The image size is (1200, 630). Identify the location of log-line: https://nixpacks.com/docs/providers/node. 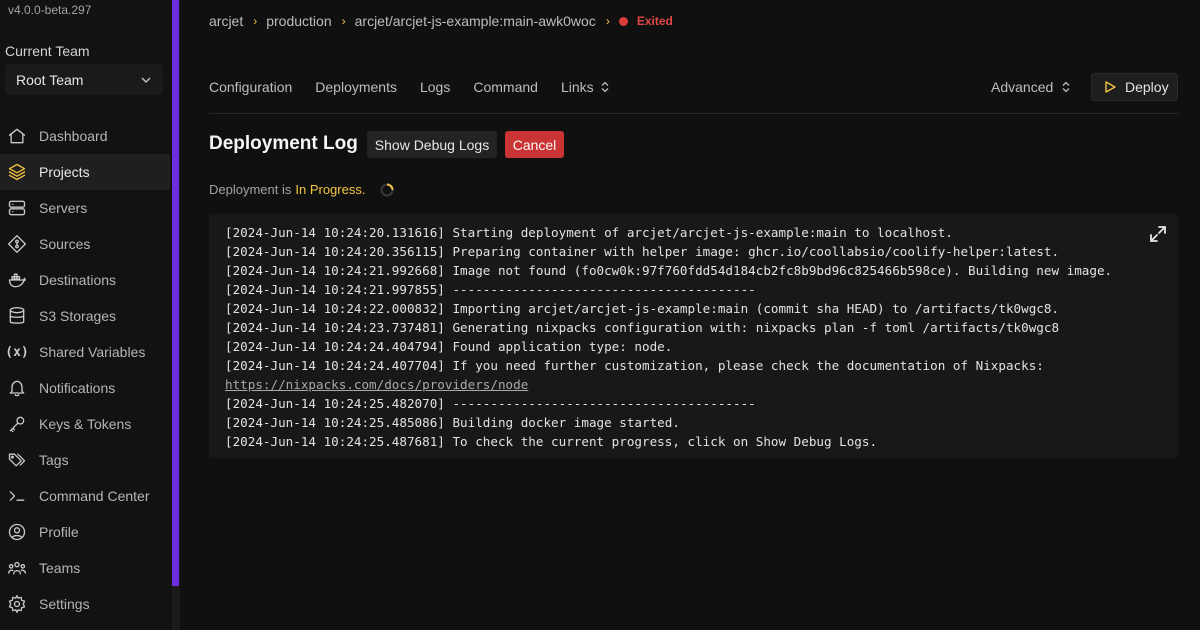
(668, 384).